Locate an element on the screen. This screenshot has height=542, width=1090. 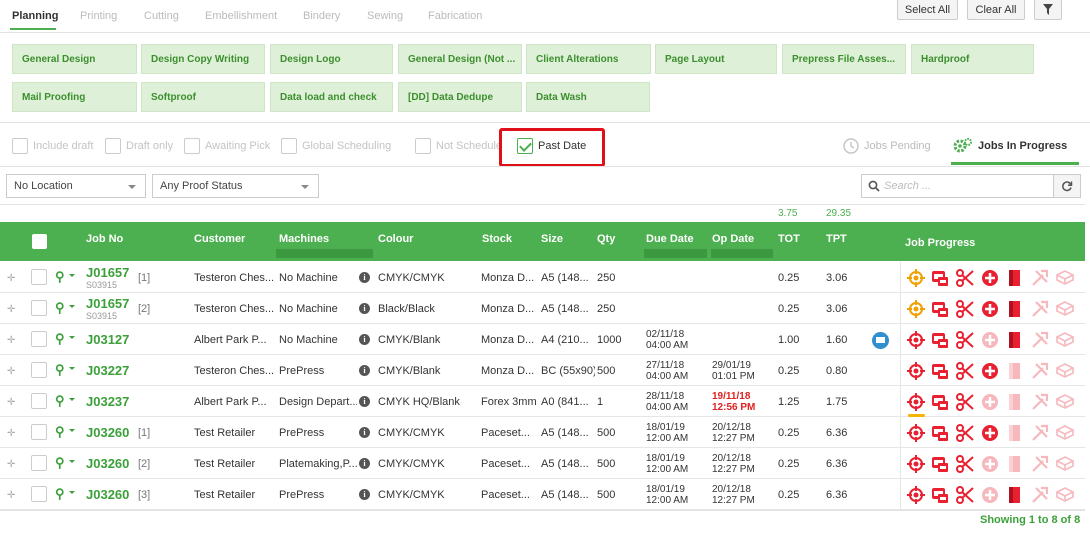
filter-4-checkbox: Not Schedule is located at coordinates (458, 146).